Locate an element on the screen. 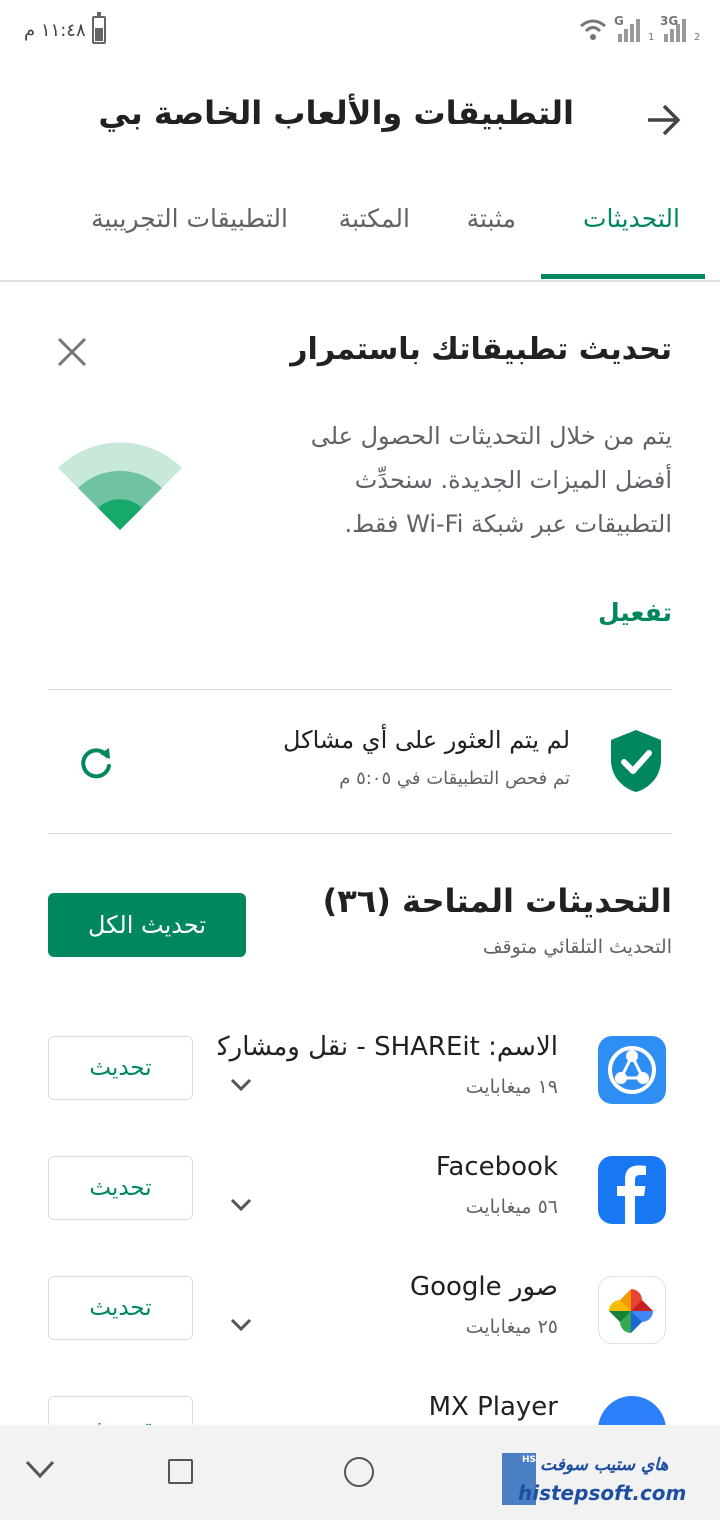 Image resolution: width=720 pixels, height=1520 pixels. app-bar: التطبيقات والألعاب الخاصة بي is located at coordinates (360, 119).